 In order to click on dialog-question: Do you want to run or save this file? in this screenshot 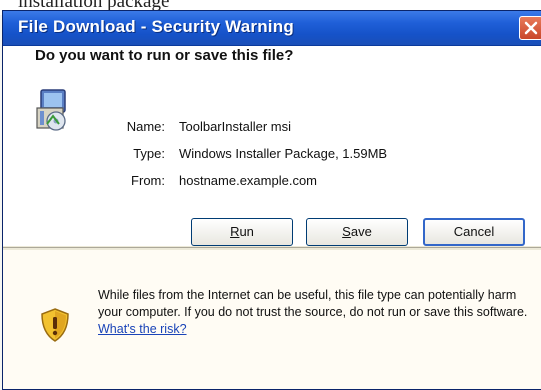, I will do `click(164, 55)`.